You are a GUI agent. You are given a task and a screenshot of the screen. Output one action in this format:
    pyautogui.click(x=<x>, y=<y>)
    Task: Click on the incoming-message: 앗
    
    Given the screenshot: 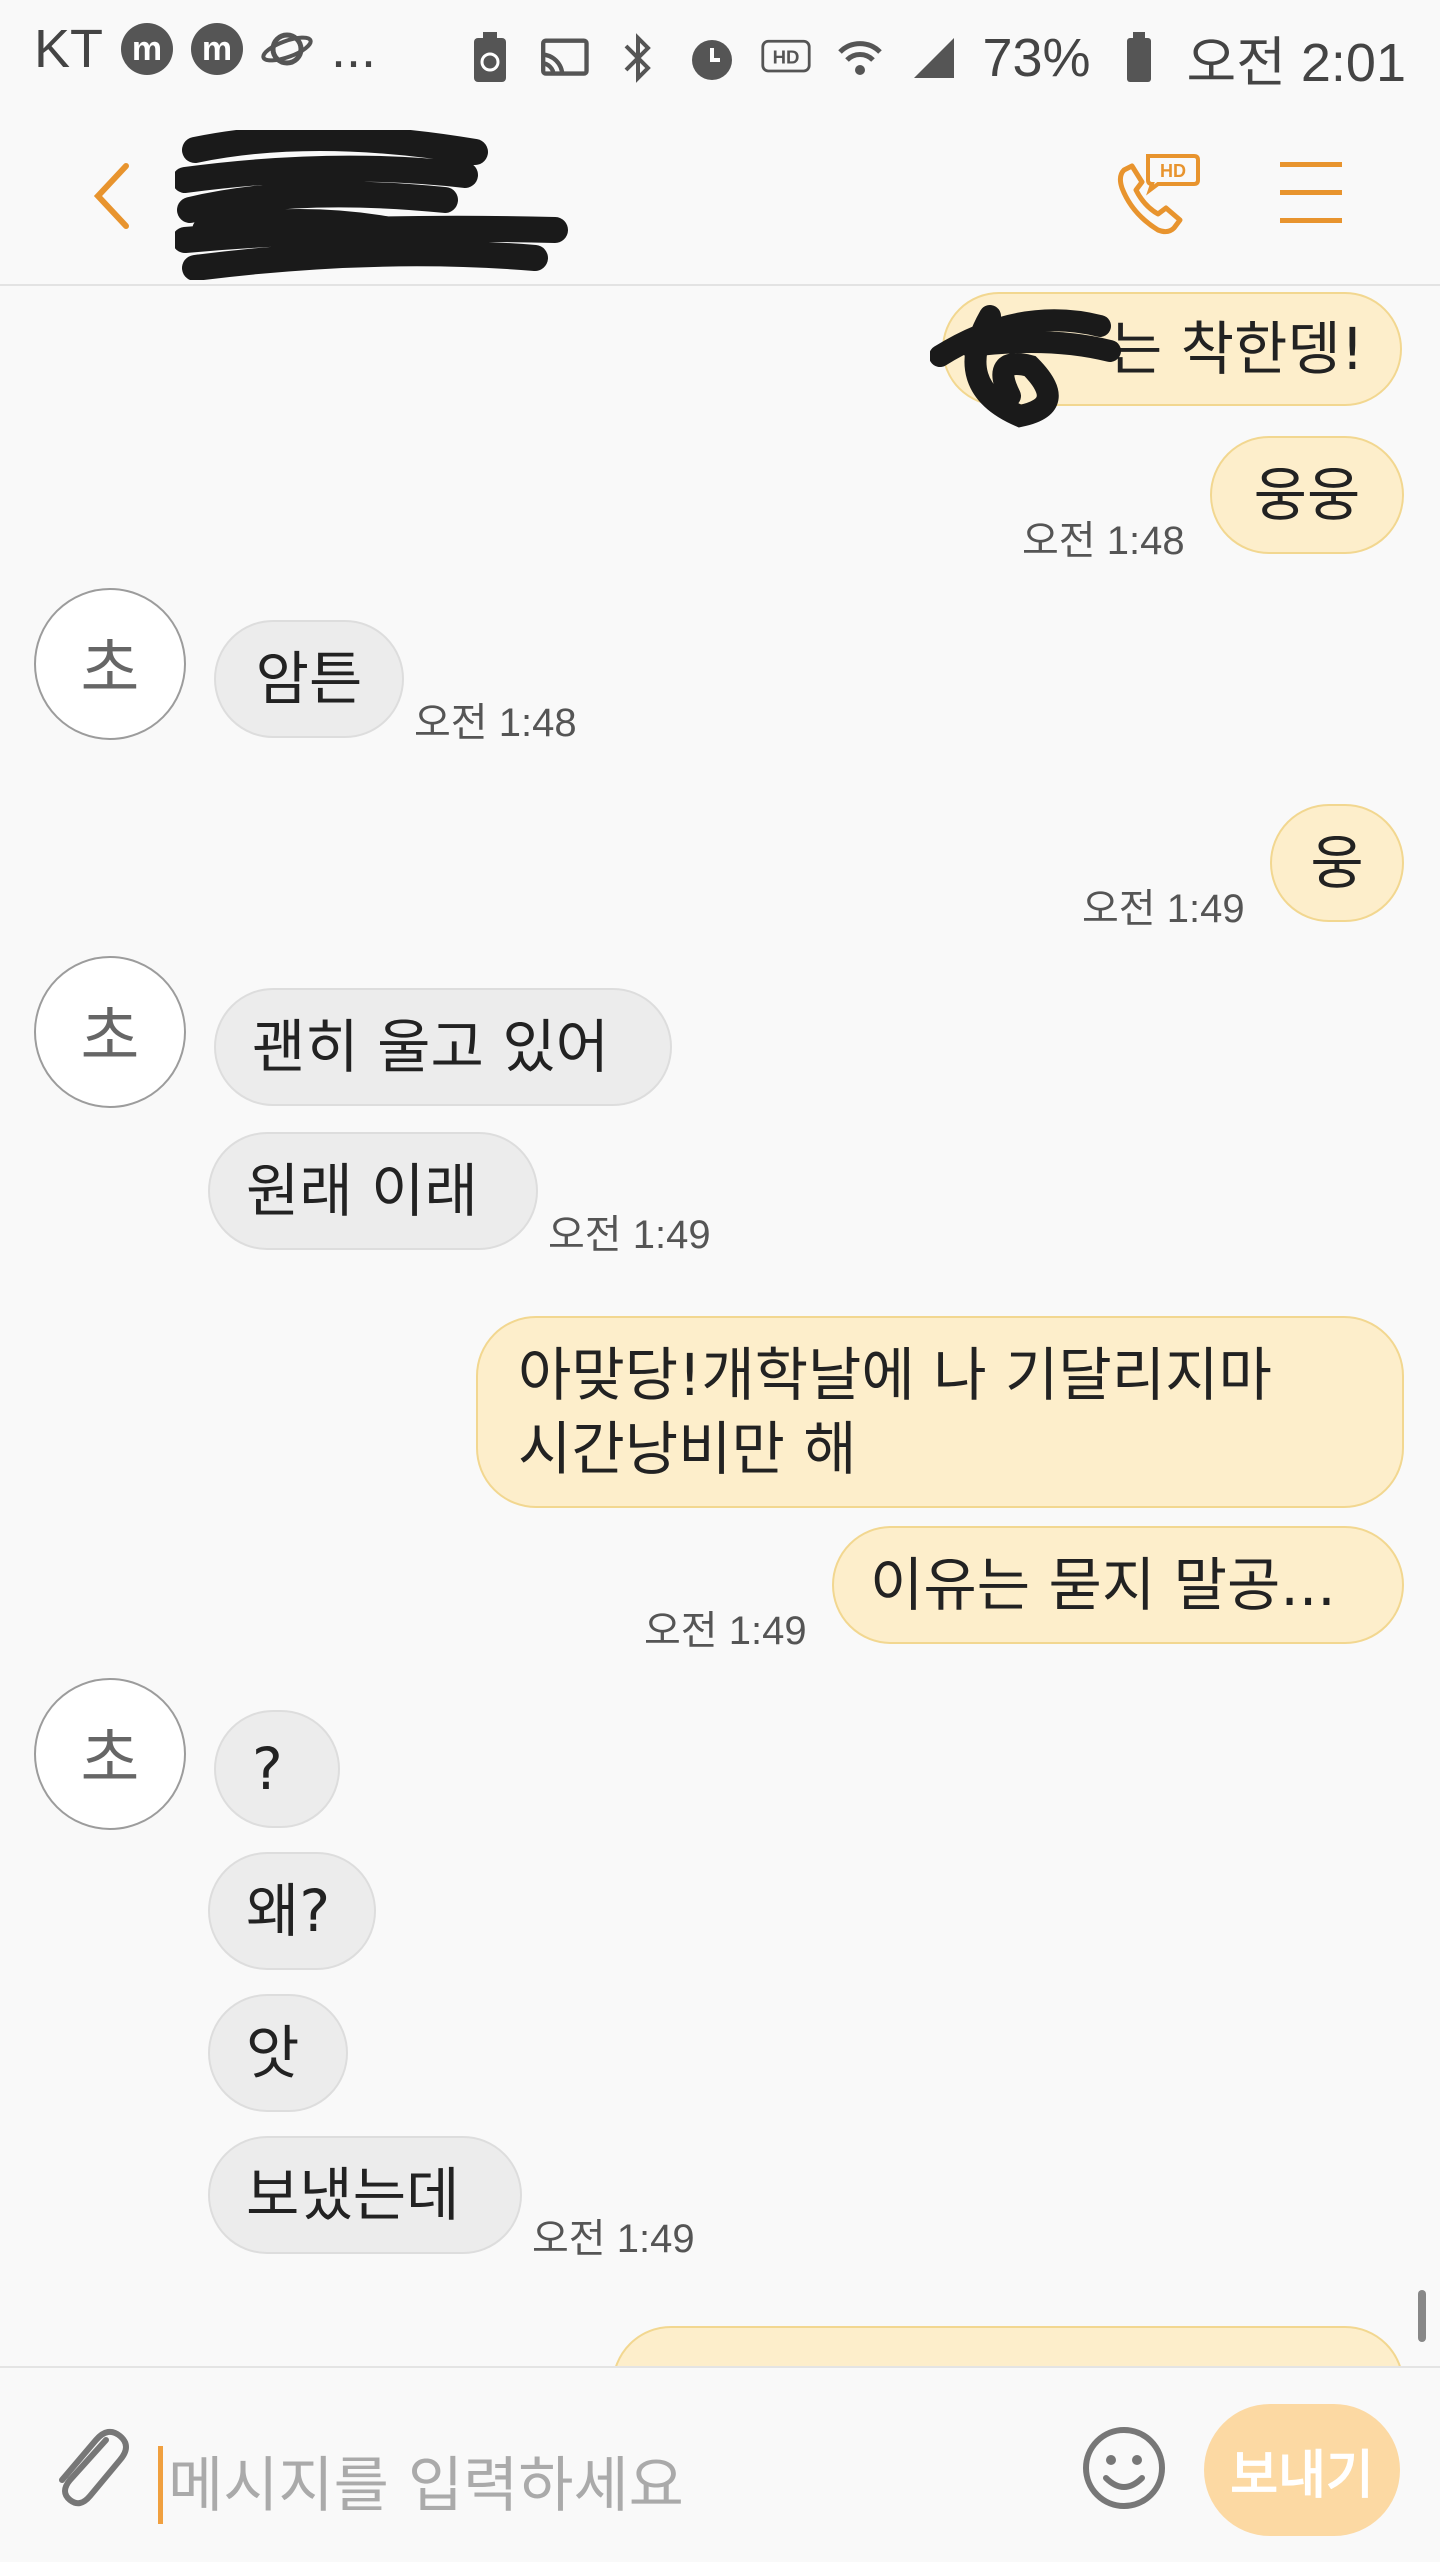 What is the action you would take?
    pyautogui.click(x=278, y=2053)
    